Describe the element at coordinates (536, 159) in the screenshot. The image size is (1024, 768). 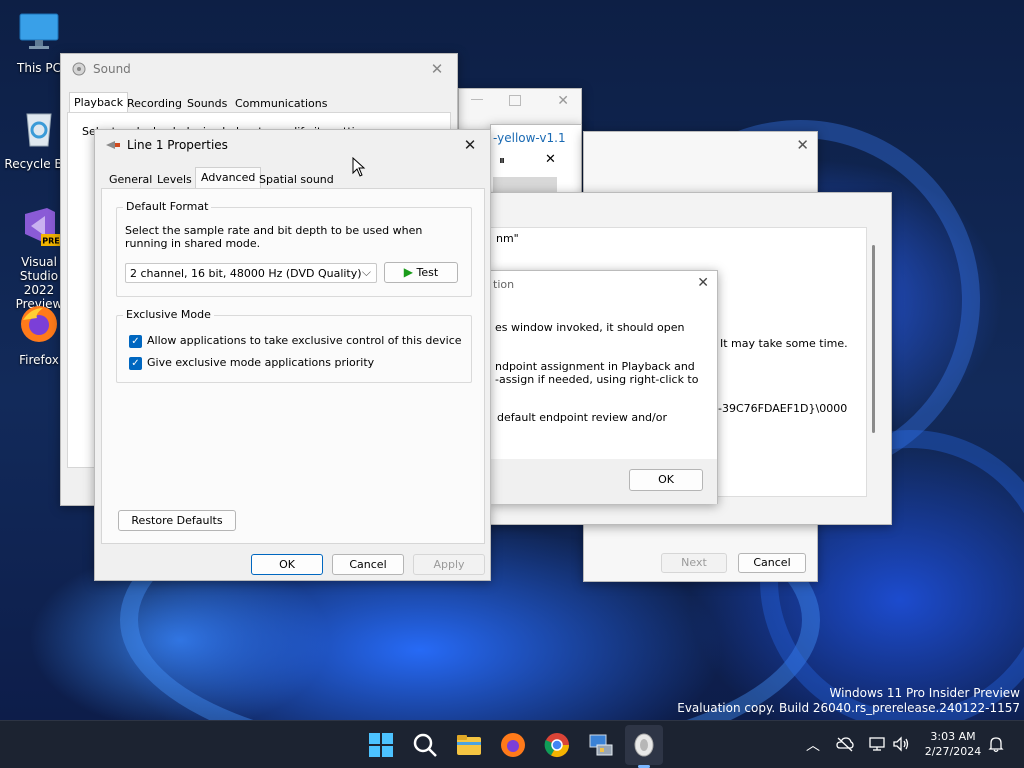
I see `yellow-app-window: -yellow-v1.1 ⏸ ✕` at that location.